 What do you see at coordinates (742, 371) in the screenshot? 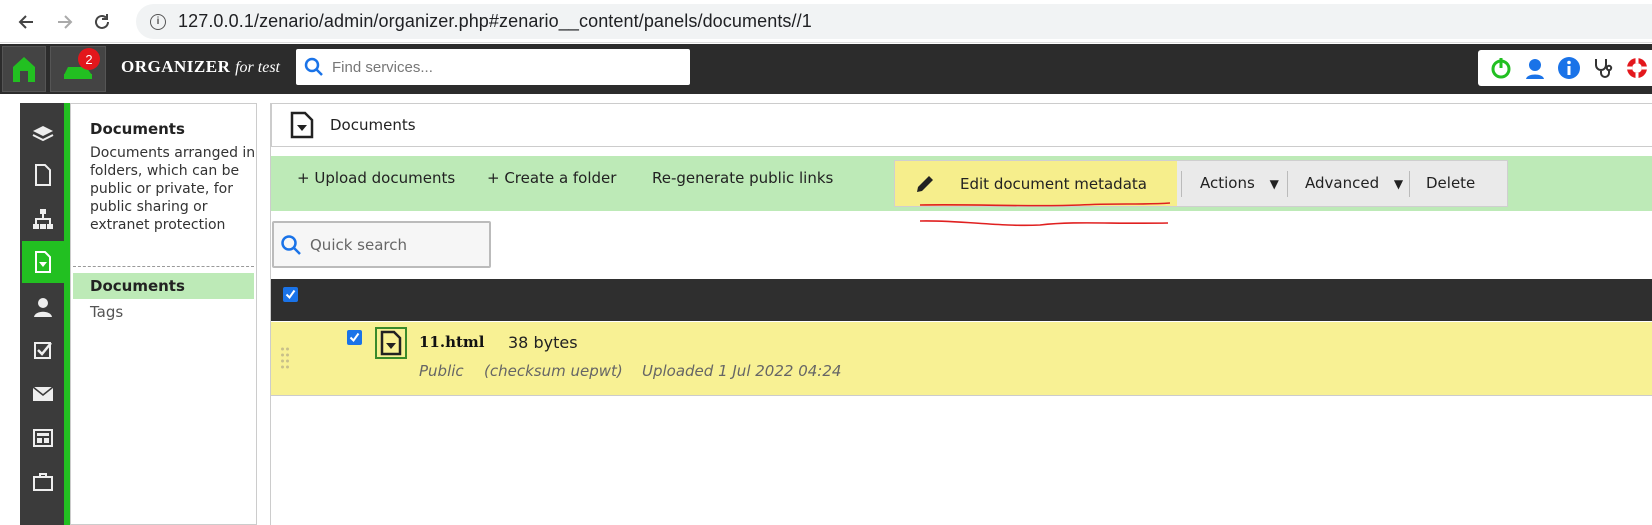
I see `upload-date: Uploaded 1 Jul 2022 04:24` at bounding box center [742, 371].